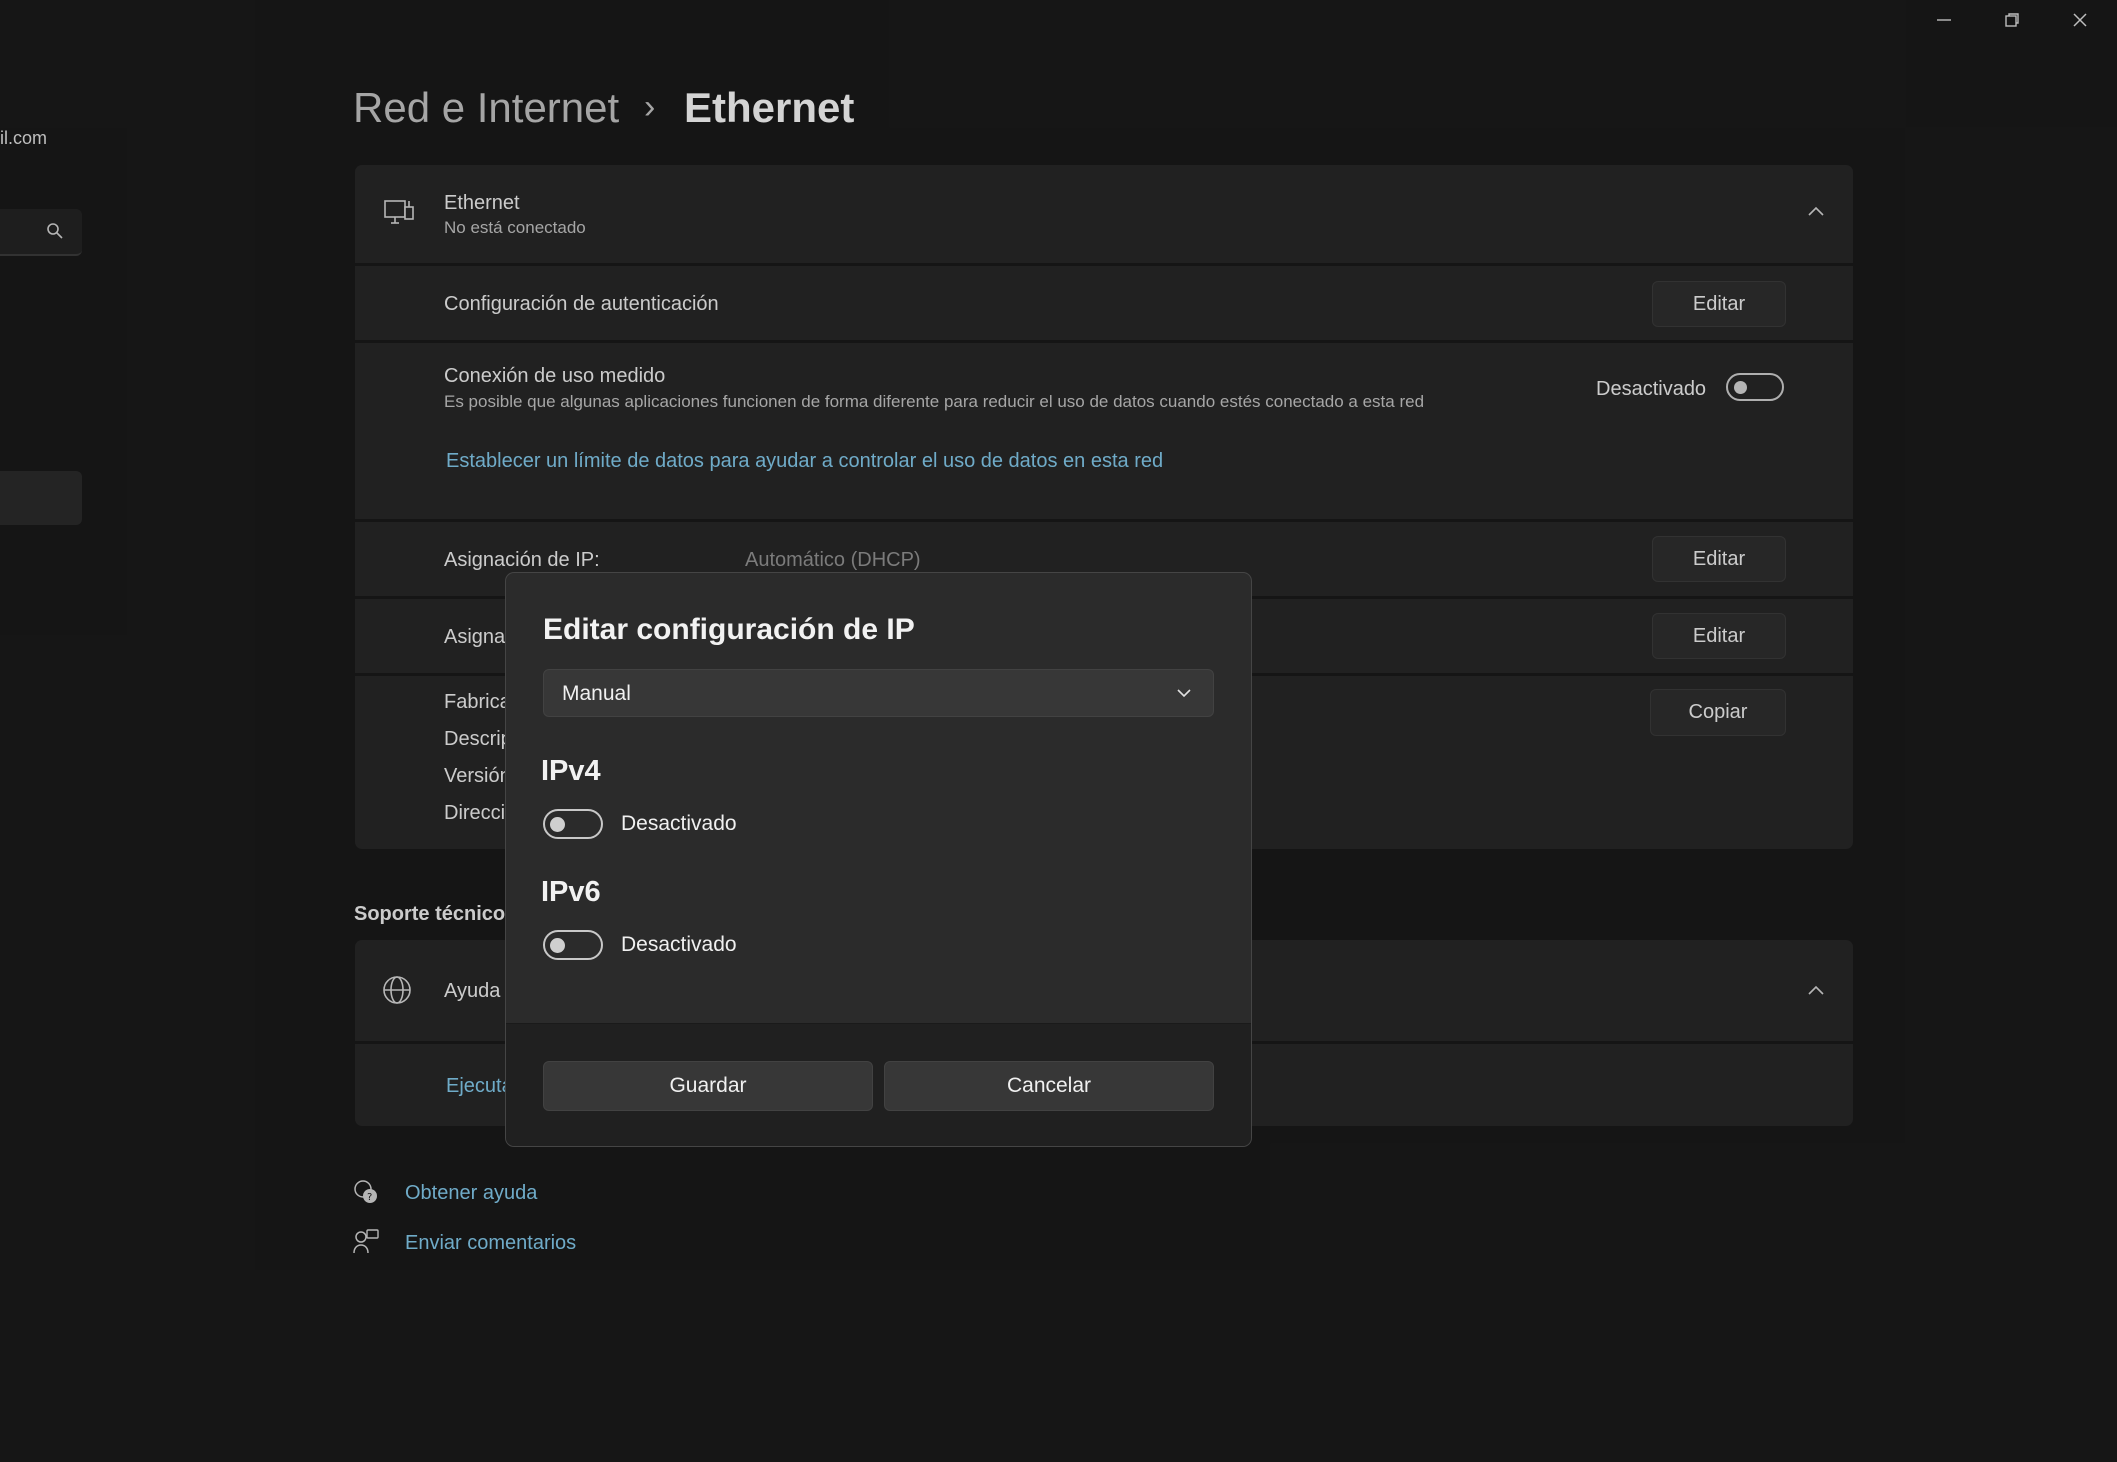  What do you see at coordinates (596, 693) in the screenshot?
I see `dropdown-value: Manual` at bounding box center [596, 693].